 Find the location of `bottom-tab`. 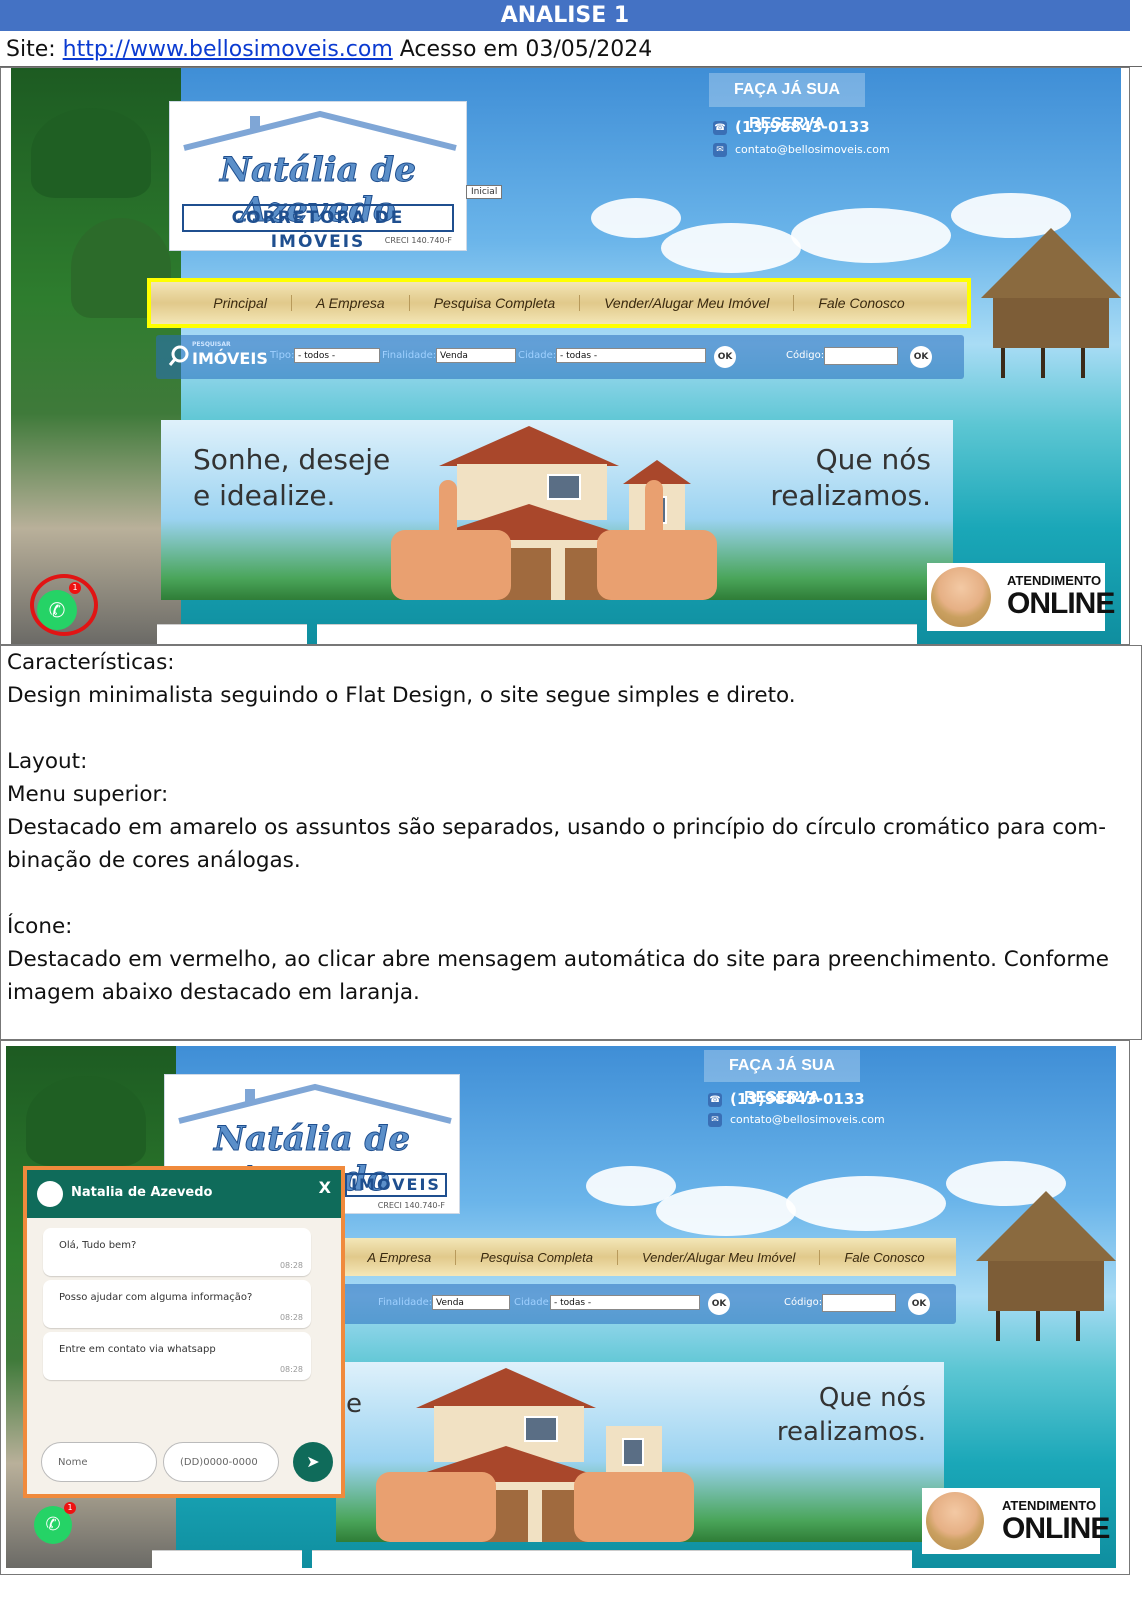

bottom-tab is located at coordinates (232, 634).